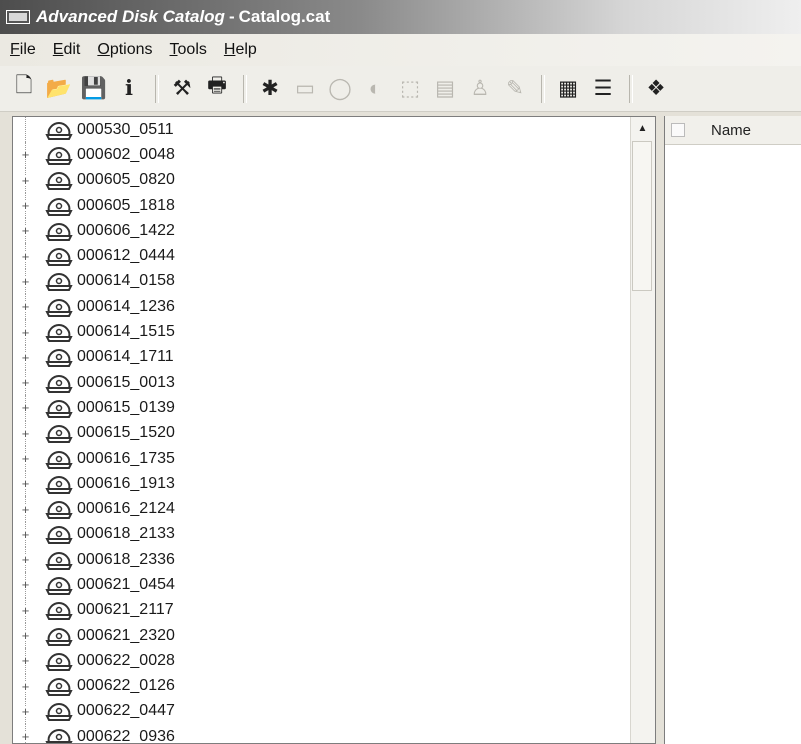  What do you see at coordinates (678, 130) in the screenshot?
I see `header-checkbox` at bounding box center [678, 130].